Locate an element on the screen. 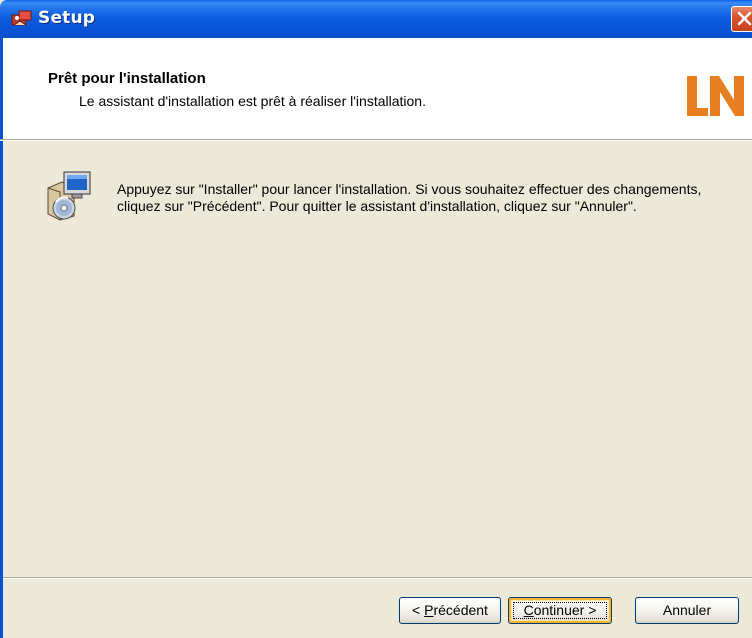 The width and height of the screenshot is (752, 638). close-button is located at coordinates (741, 19).